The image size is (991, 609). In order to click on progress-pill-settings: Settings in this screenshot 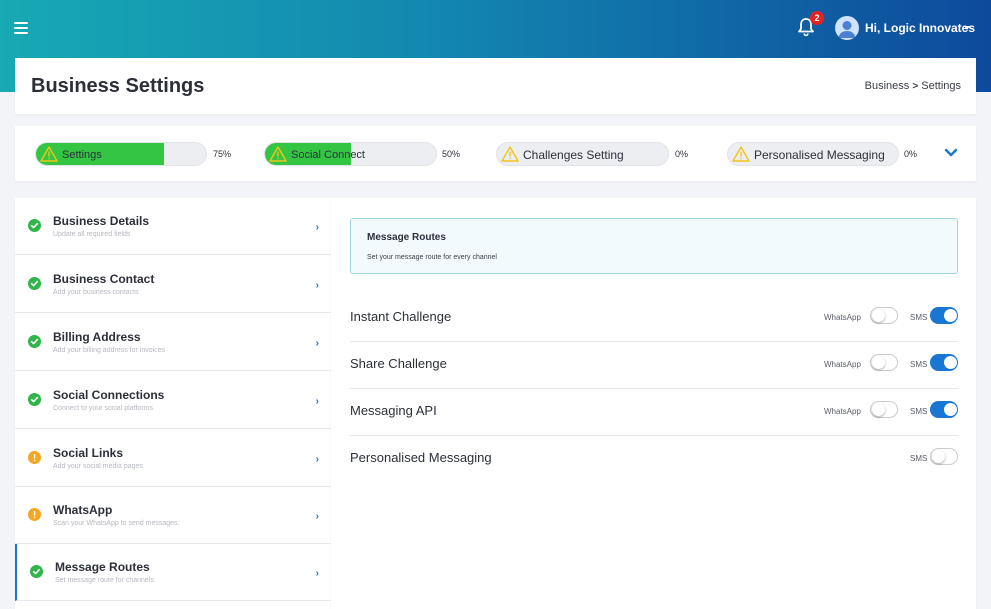, I will do `click(121, 154)`.